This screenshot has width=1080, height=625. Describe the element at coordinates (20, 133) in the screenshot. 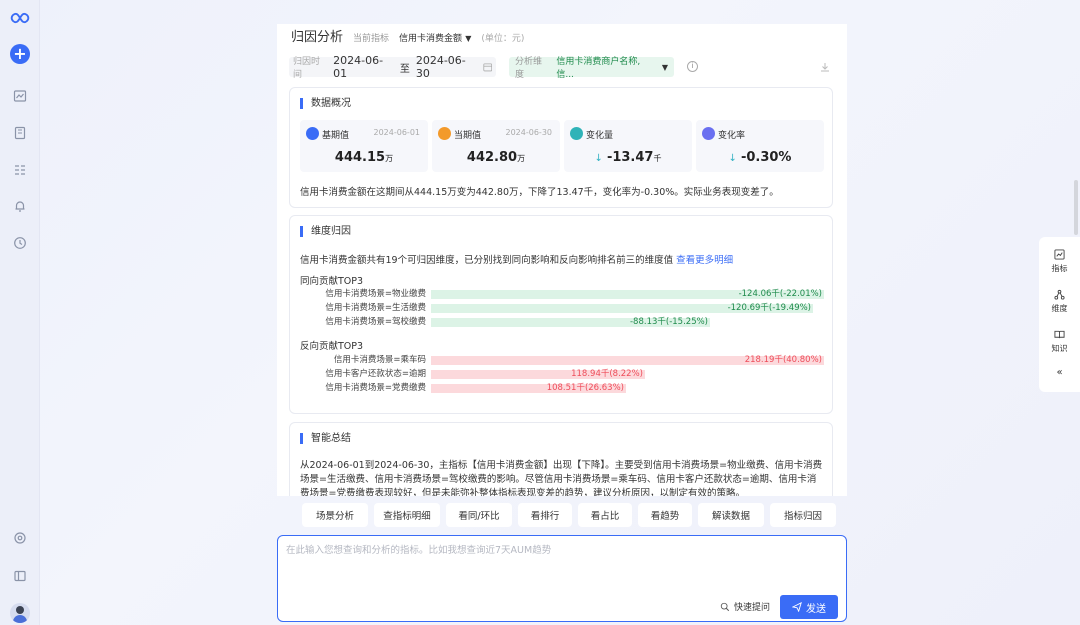

I see `book-icon` at that location.